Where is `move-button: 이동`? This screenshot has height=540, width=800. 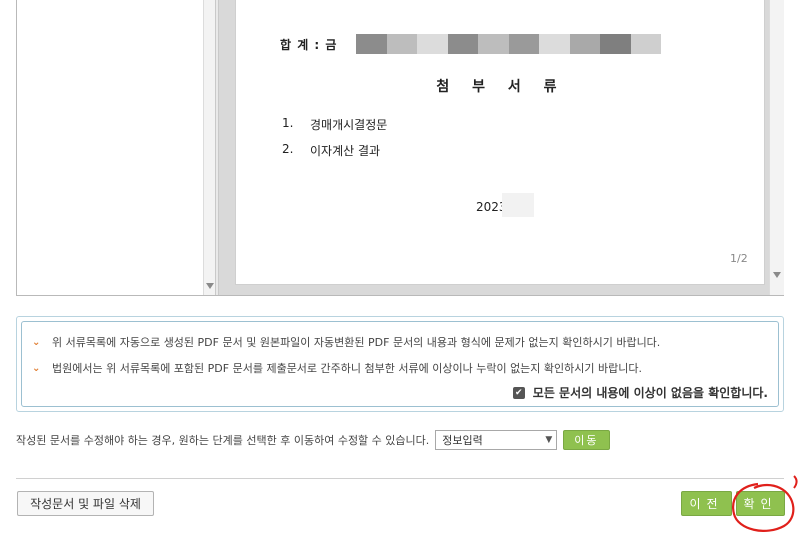
move-button: 이동 is located at coordinates (586, 440).